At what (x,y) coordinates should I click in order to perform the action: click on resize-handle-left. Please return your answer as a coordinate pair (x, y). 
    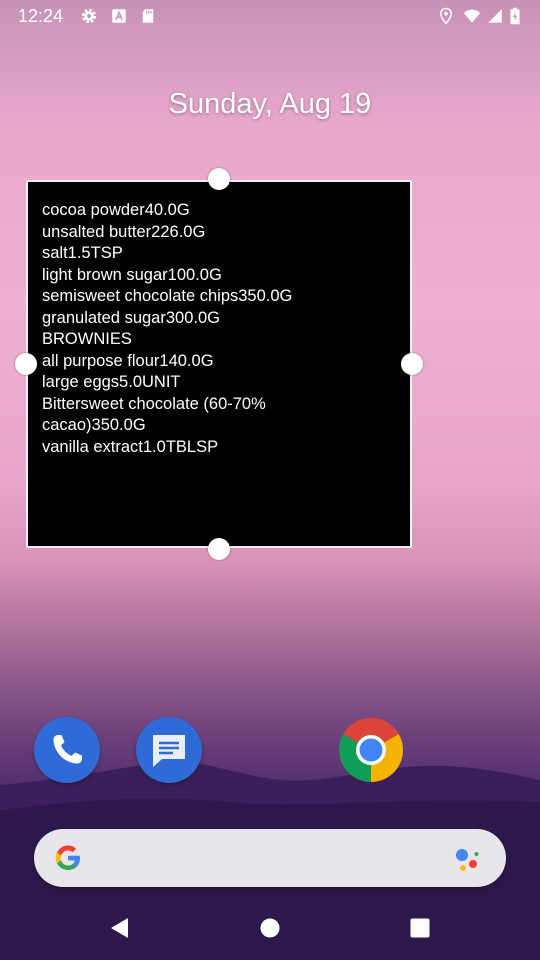
    Looking at the image, I should click on (26, 364).